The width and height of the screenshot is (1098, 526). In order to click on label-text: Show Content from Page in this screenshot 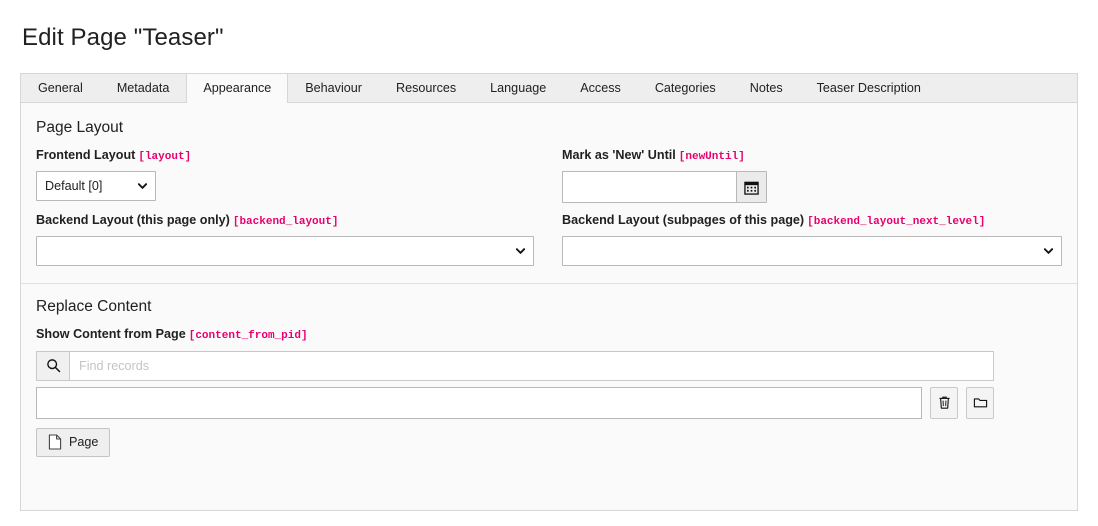, I will do `click(111, 334)`.